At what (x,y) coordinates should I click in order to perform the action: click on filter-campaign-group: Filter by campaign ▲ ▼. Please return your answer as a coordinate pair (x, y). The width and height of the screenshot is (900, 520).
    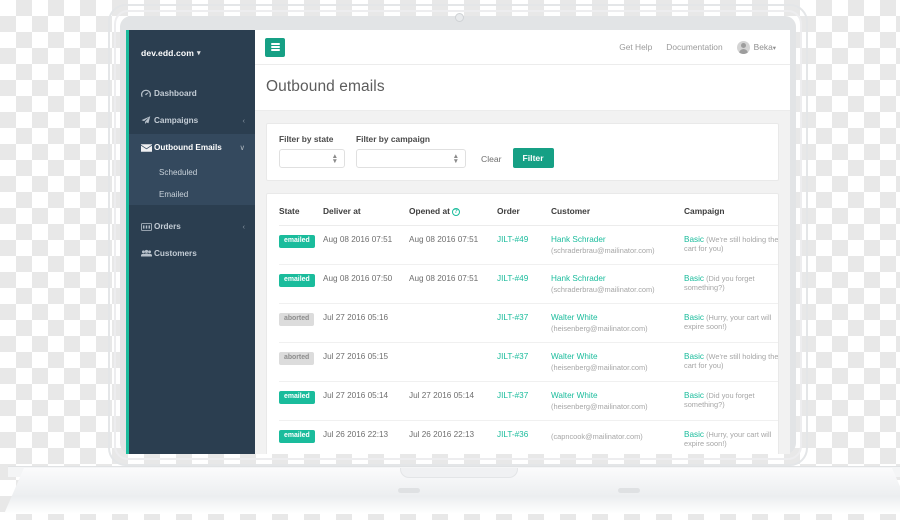
    Looking at the image, I should click on (411, 151).